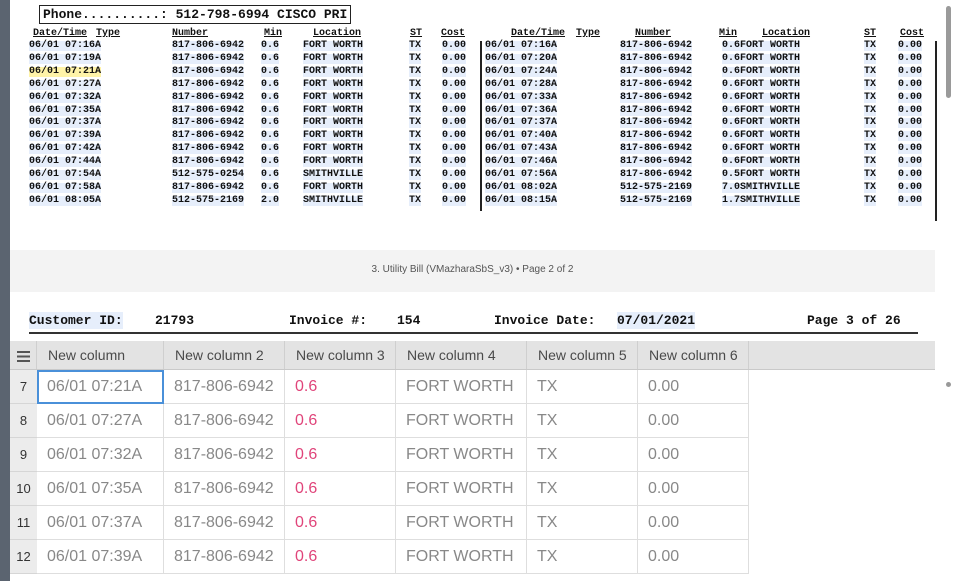 This screenshot has height=581, width=953. Describe the element at coordinates (656, 320) in the screenshot. I see `invoice-date-value: 07/01/2021` at that location.